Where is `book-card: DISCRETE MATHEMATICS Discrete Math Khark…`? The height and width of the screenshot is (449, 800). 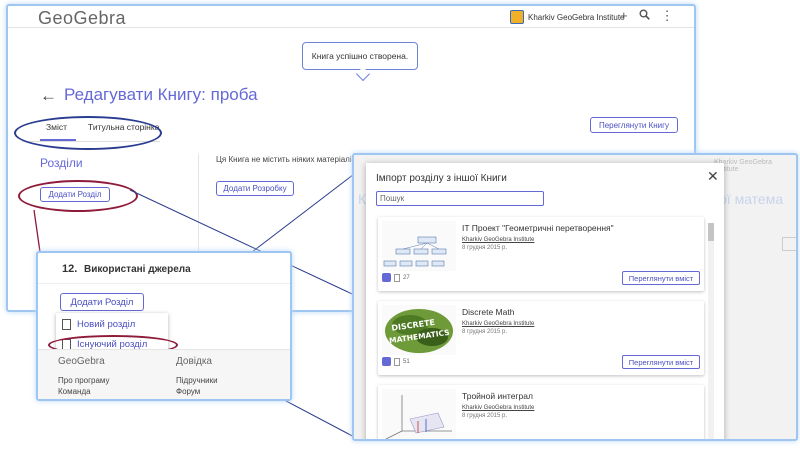 book-card: DISCRETE MATHEMATICS Discrete Math Khark… is located at coordinates (541, 338).